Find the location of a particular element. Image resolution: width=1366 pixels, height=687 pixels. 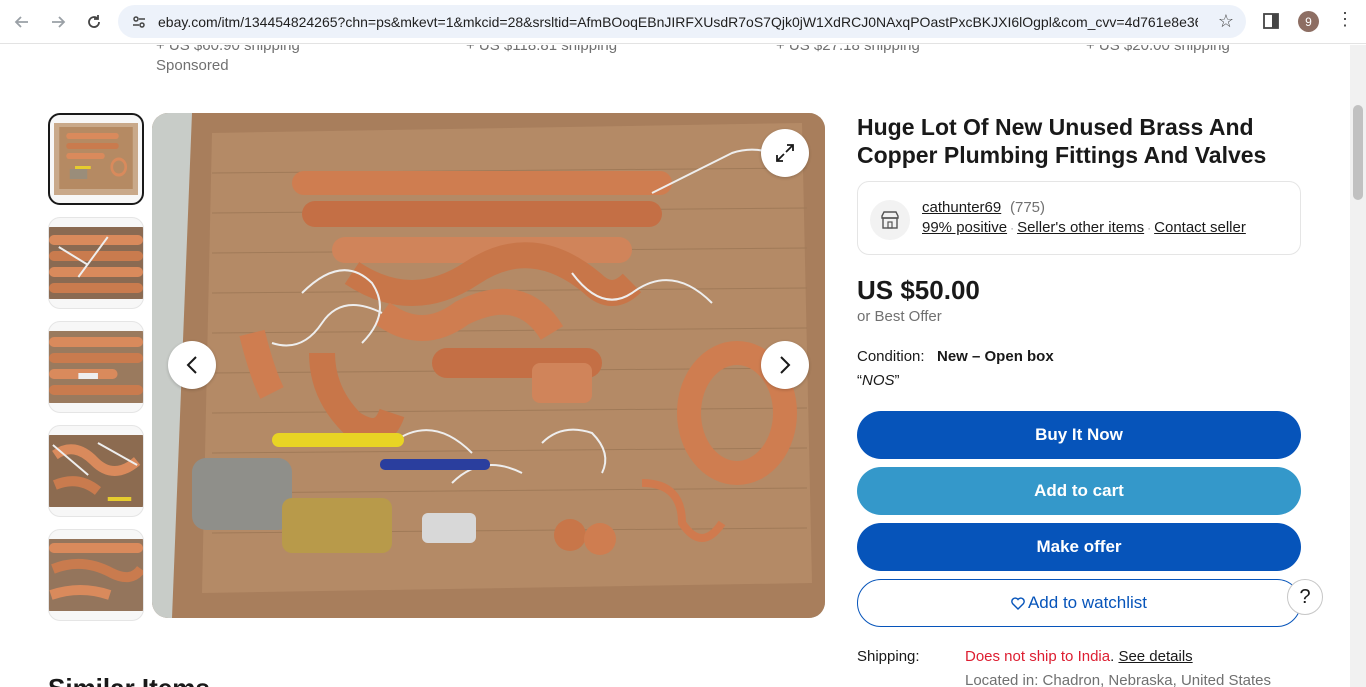

price: US $50.00 is located at coordinates (918, 290).